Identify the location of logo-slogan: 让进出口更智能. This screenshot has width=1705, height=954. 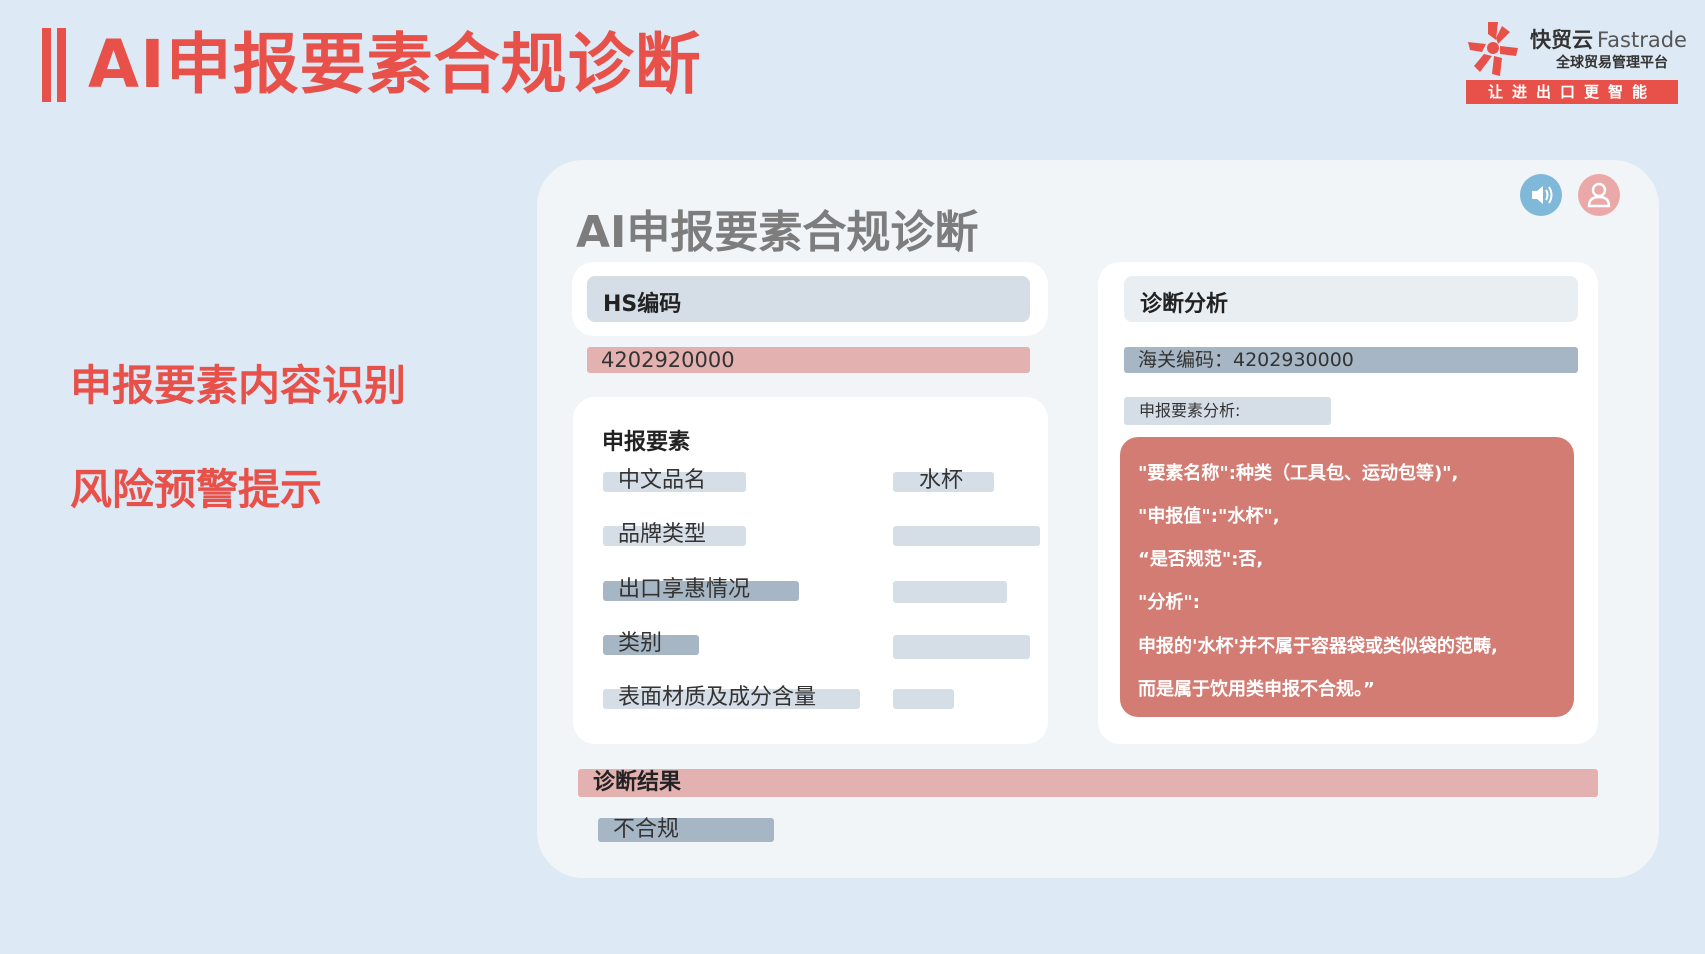
(1572, 92).